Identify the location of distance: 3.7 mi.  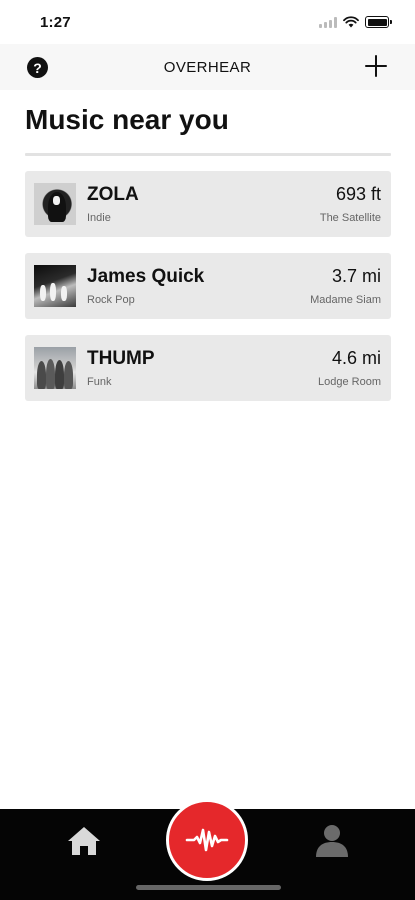
(356, 276).